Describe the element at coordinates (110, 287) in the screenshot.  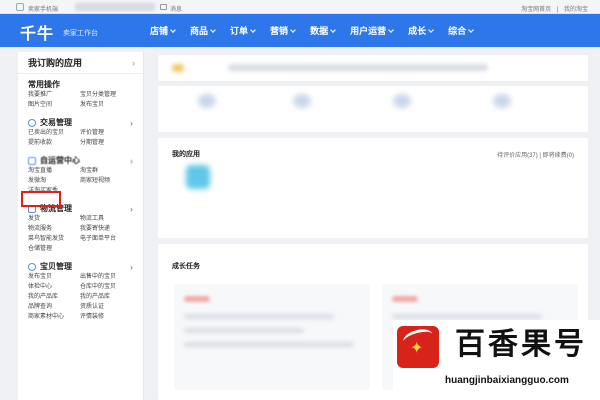
I see `sidebar-item-in-warehouse: 仓库中的宝贝` at that location.